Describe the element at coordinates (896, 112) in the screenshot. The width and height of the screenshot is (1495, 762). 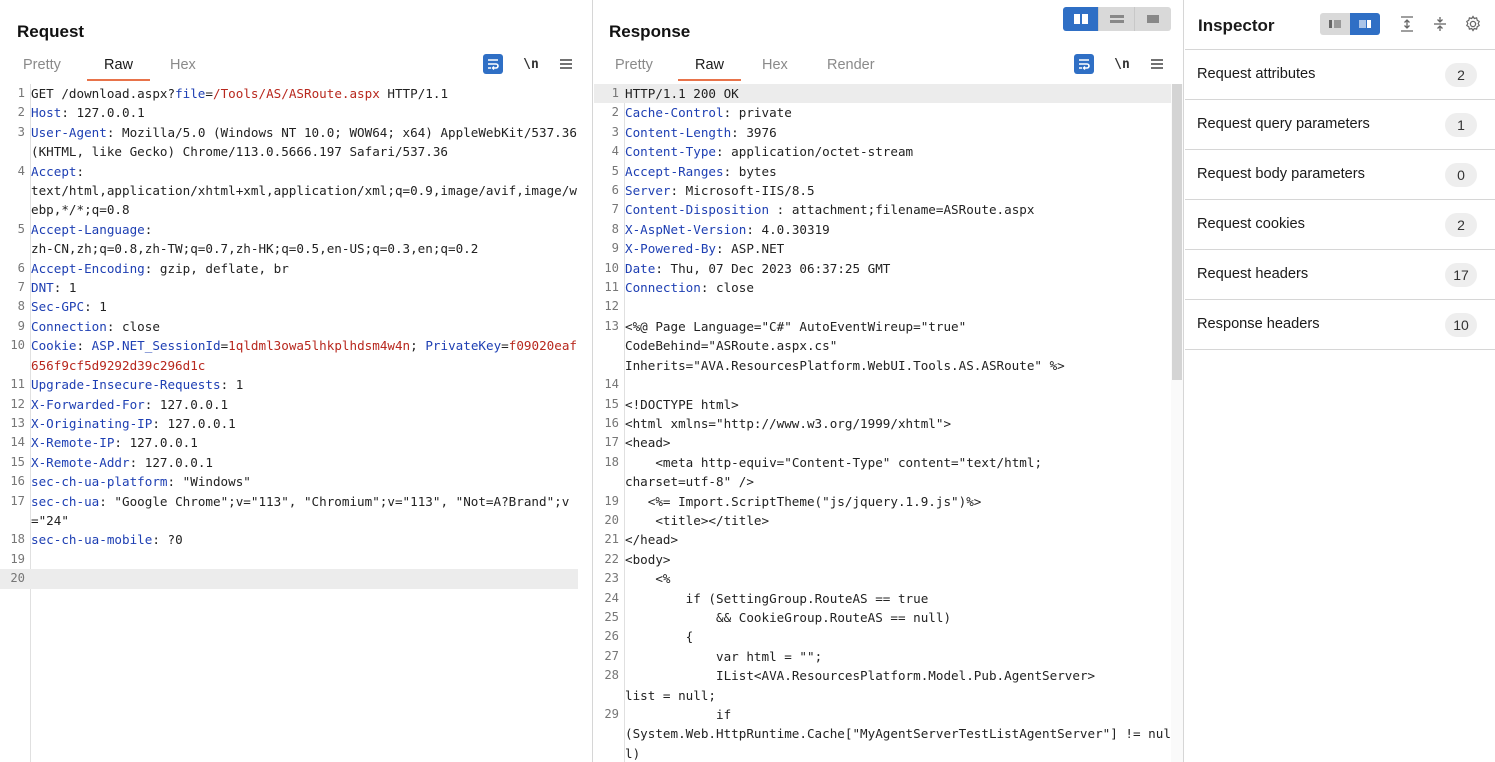
I see `line-text: Cache-Control: private` at that location.